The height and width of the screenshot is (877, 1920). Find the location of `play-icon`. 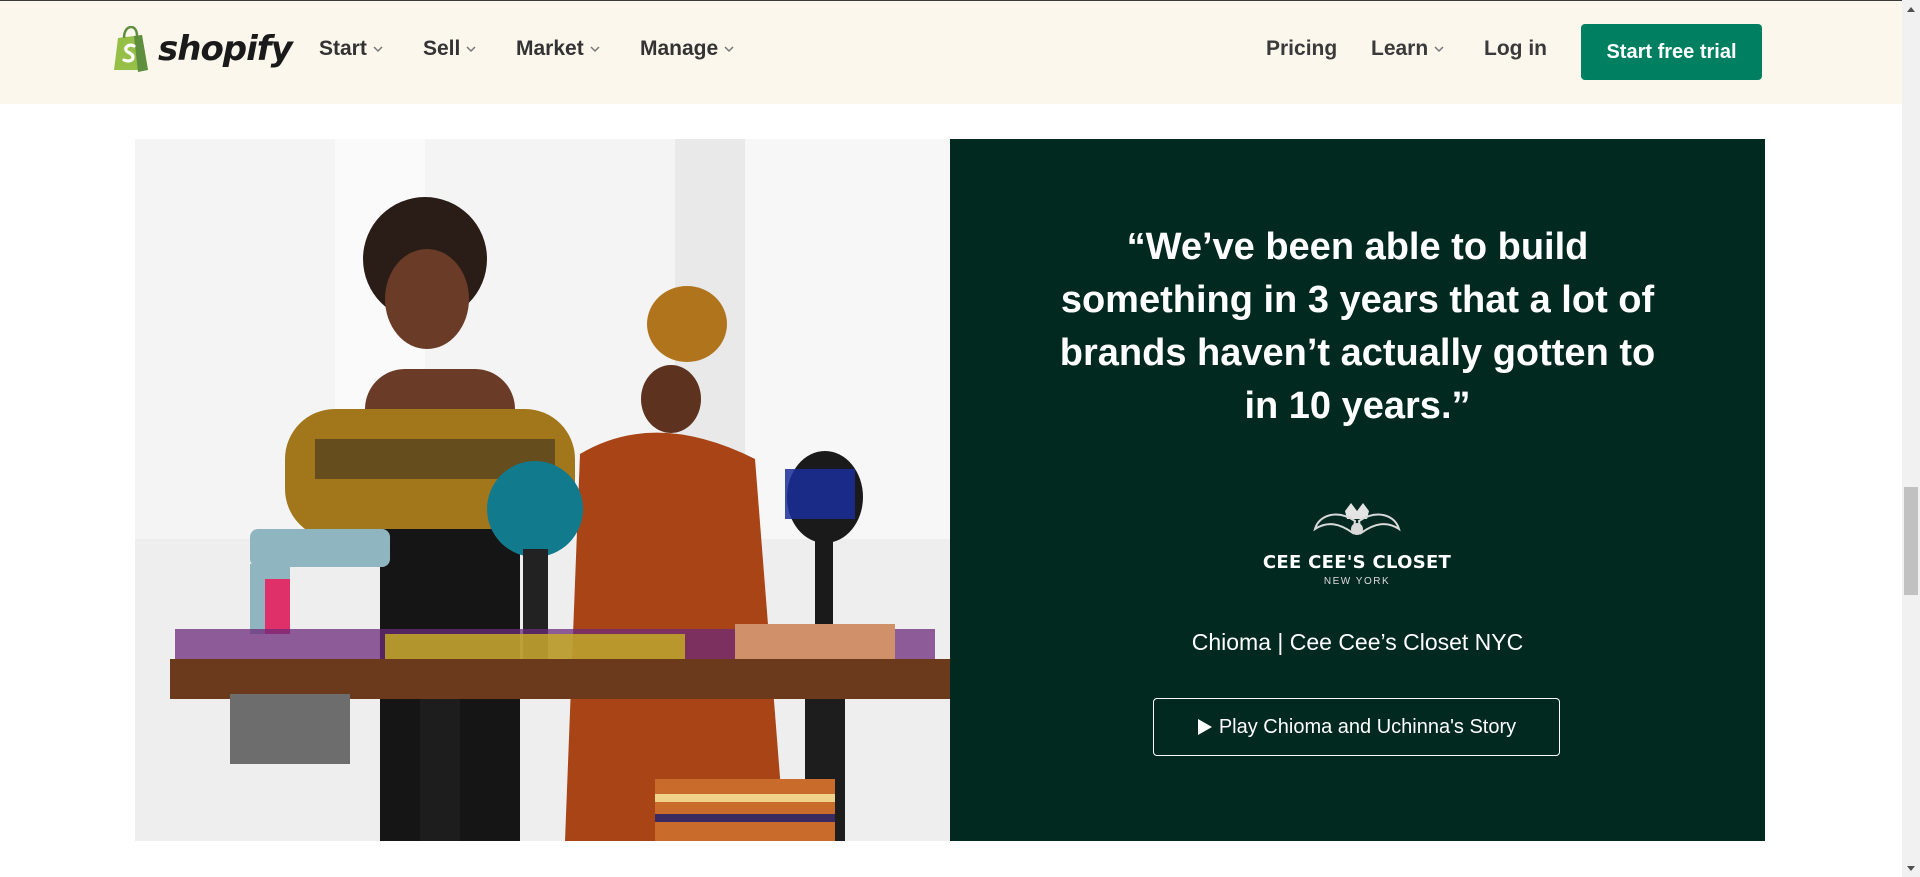

play-icon is located at coordinates (1204, 727).